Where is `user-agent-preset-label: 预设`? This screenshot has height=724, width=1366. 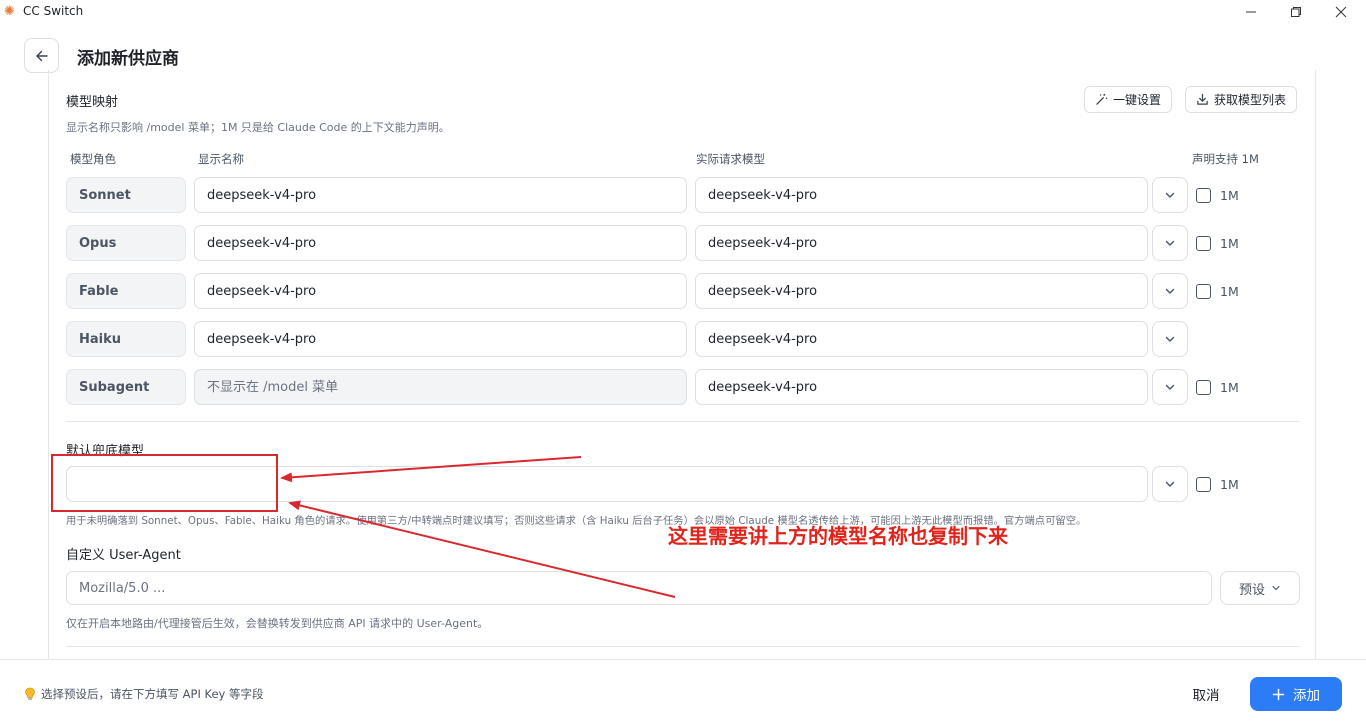
user-agent-preset-label: 预设 is located at coordinates (1251, 590).